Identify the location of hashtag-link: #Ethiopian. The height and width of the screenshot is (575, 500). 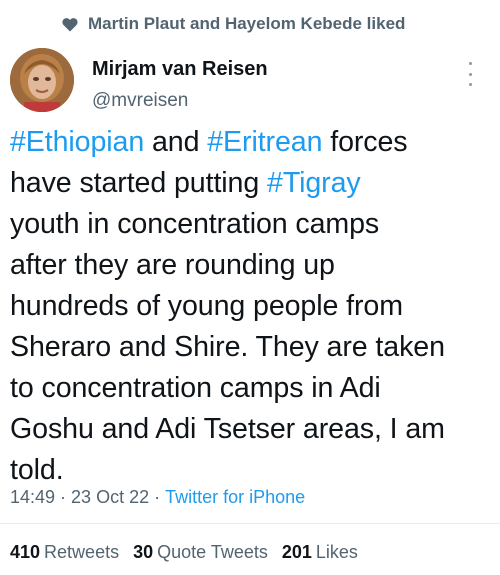
(77, 142).